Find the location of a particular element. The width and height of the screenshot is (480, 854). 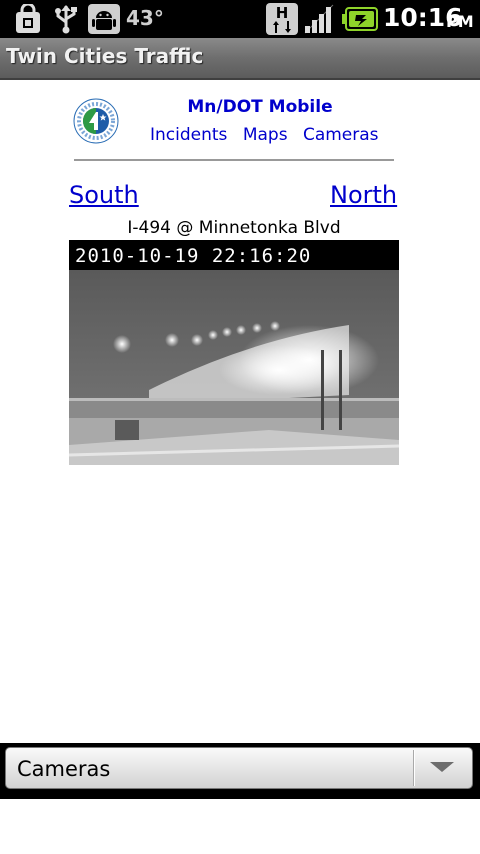

view-selector-spinner: Cameras is located at coordinates (239, 768).